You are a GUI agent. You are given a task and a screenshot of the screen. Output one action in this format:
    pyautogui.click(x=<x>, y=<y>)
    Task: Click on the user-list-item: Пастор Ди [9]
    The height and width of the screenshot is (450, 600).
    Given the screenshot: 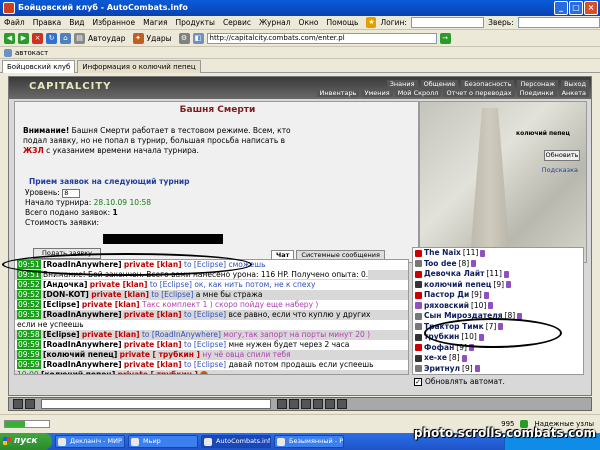 What is the action you would take?
    pyautogui.click(x=498, y=295)
    